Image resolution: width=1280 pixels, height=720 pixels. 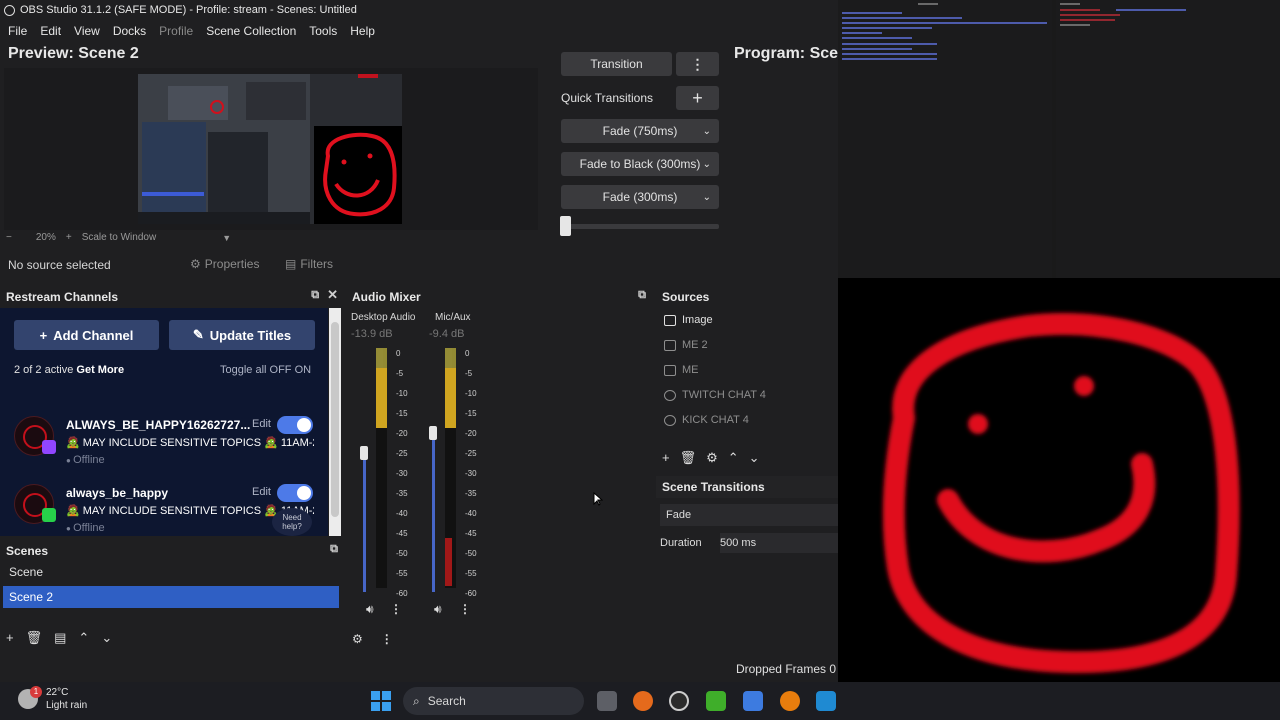 What do you see at coordinates (790, 701) in the screenshot?
I see `blender-icon` at bounding box center [790, 701].